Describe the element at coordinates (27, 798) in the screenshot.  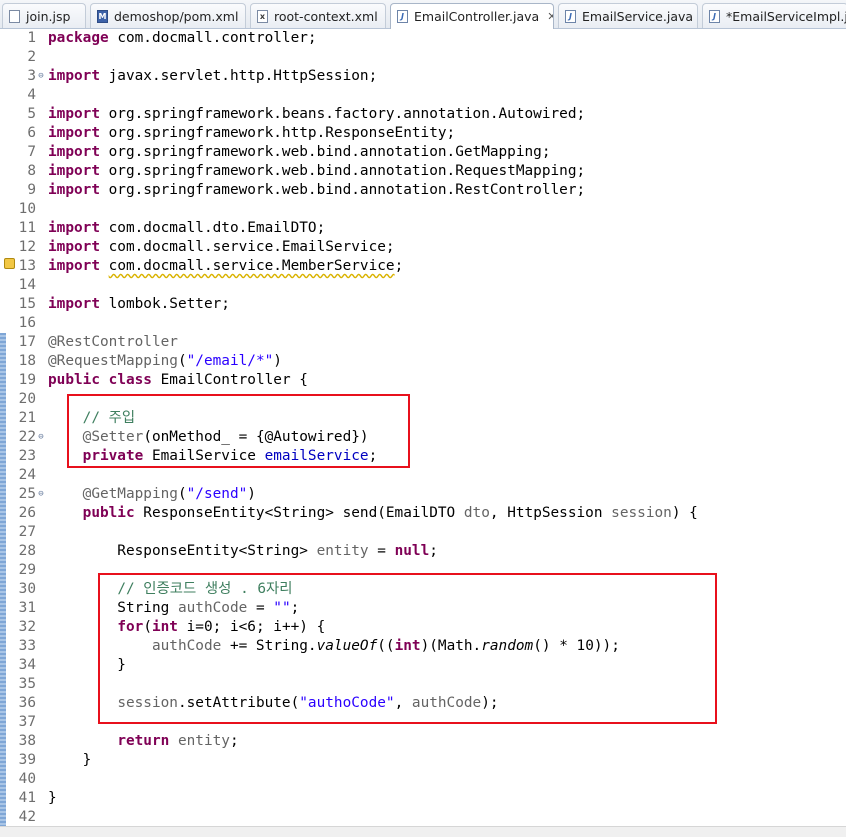
I see `line-number: 41` at that location.